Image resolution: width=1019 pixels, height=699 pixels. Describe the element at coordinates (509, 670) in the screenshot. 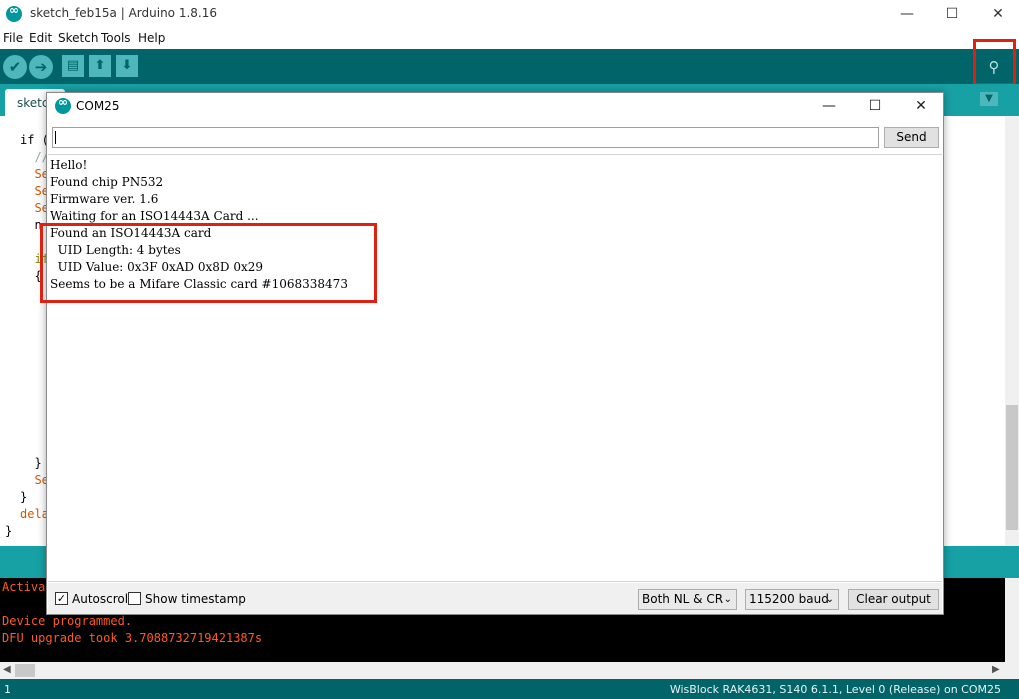

I see `horizontal-scrollbar` at that location.